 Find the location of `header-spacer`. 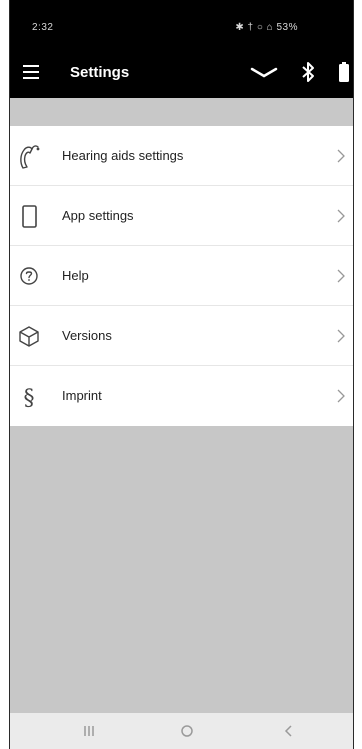

header-spacer is located at coordinates (181, 112).